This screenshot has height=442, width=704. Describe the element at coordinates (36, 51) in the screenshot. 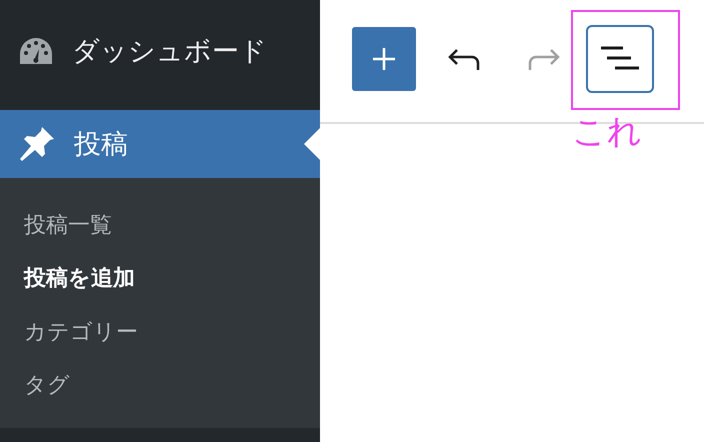

I see `gauge-icon` at that location.